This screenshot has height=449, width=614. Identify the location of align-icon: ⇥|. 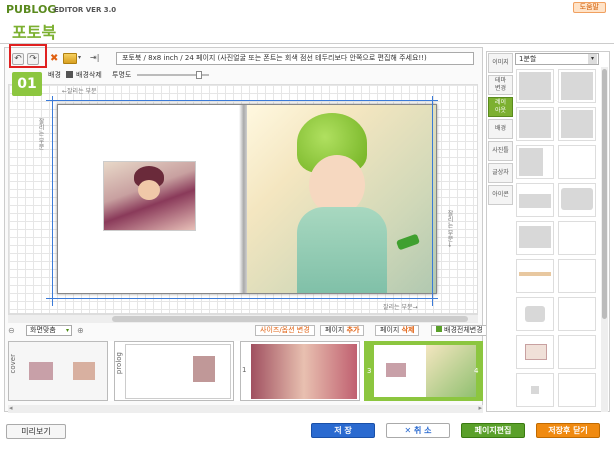
(97, 58).